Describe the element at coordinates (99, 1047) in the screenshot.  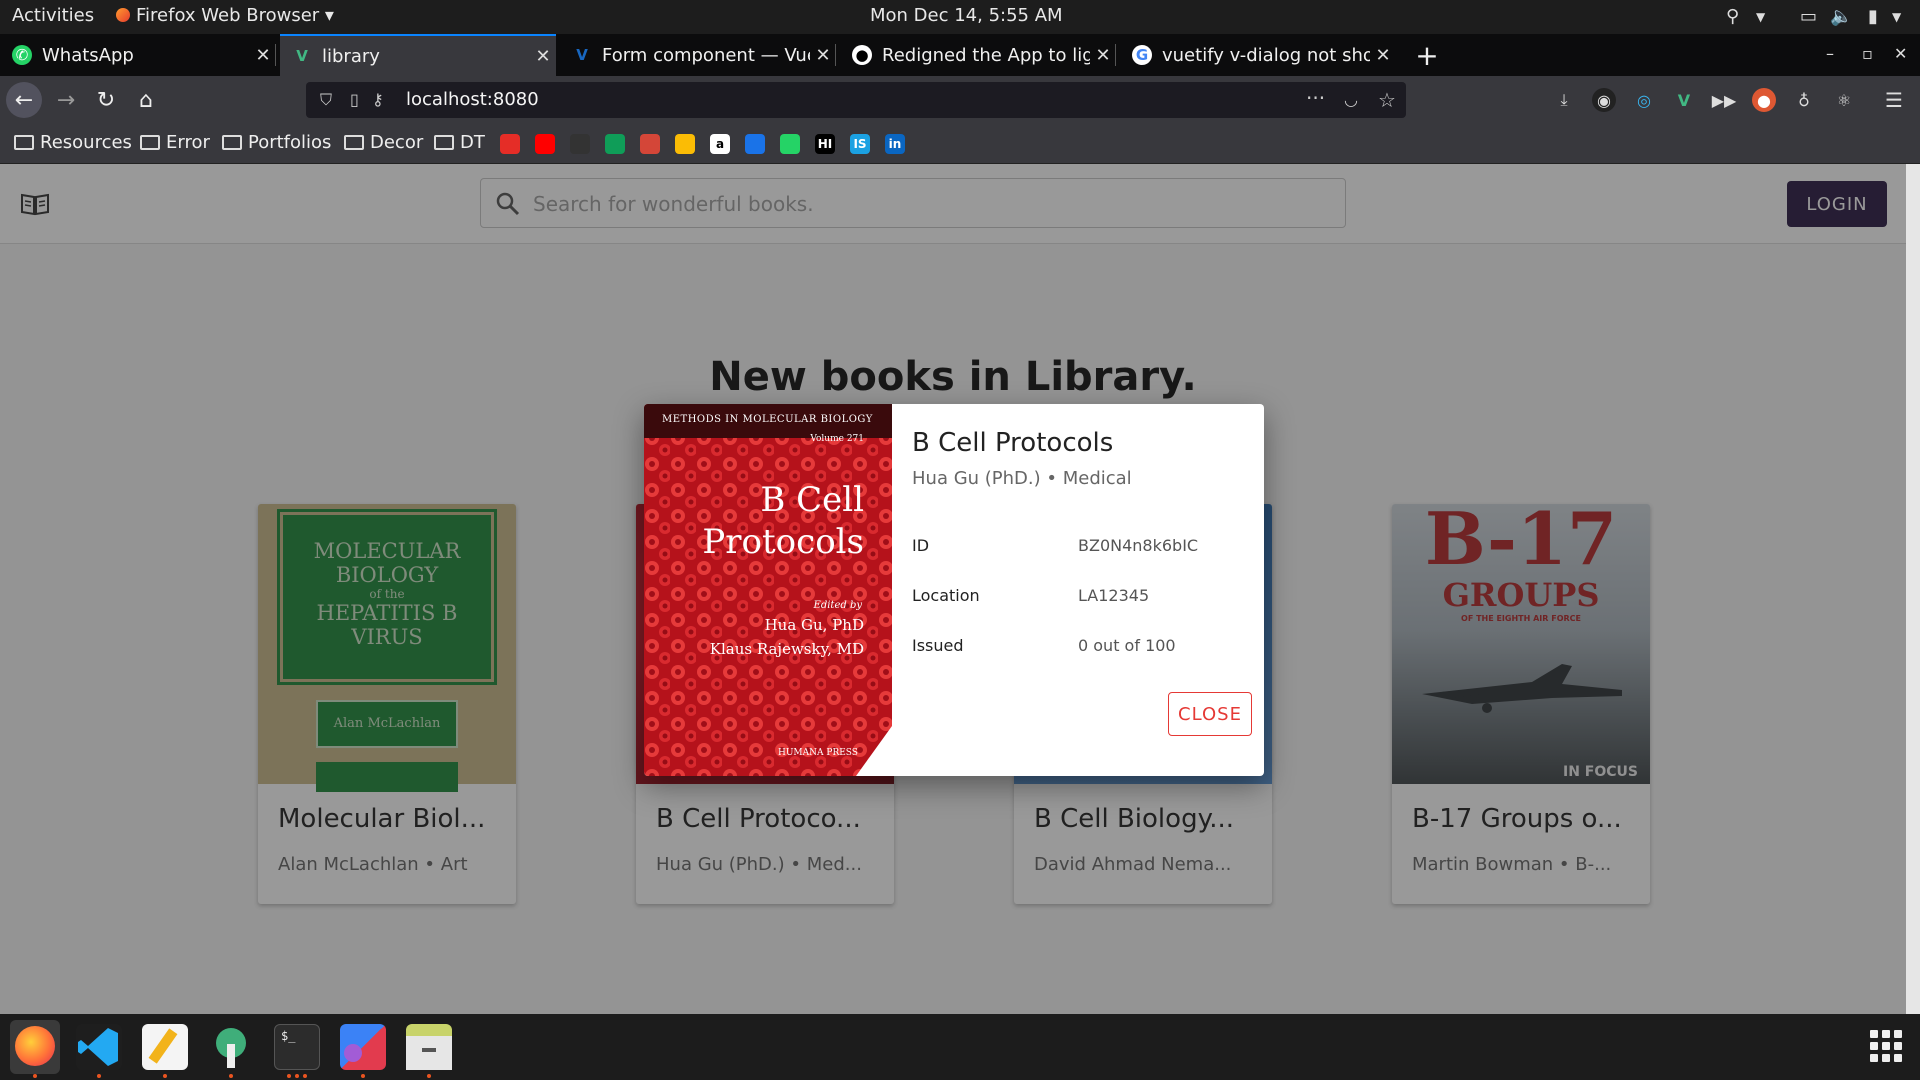
I see `vscode-dock-icon` at that location.